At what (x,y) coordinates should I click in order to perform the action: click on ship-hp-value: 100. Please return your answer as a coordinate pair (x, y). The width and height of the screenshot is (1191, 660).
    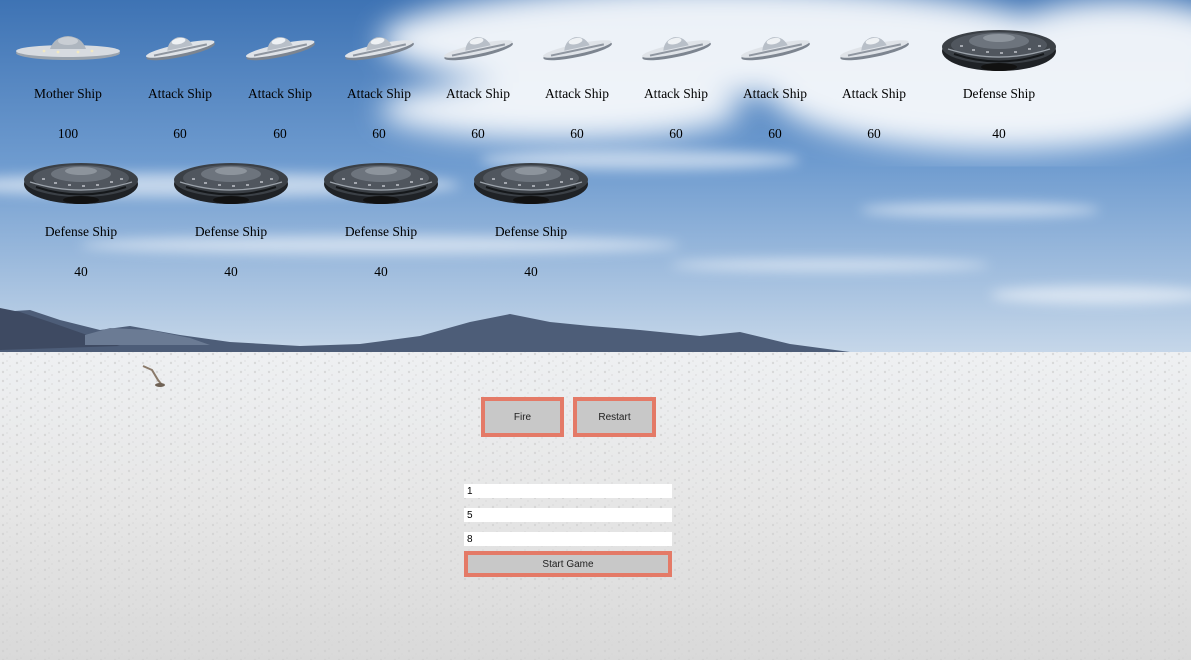
    Looking at the image, I should click on (68, 133).